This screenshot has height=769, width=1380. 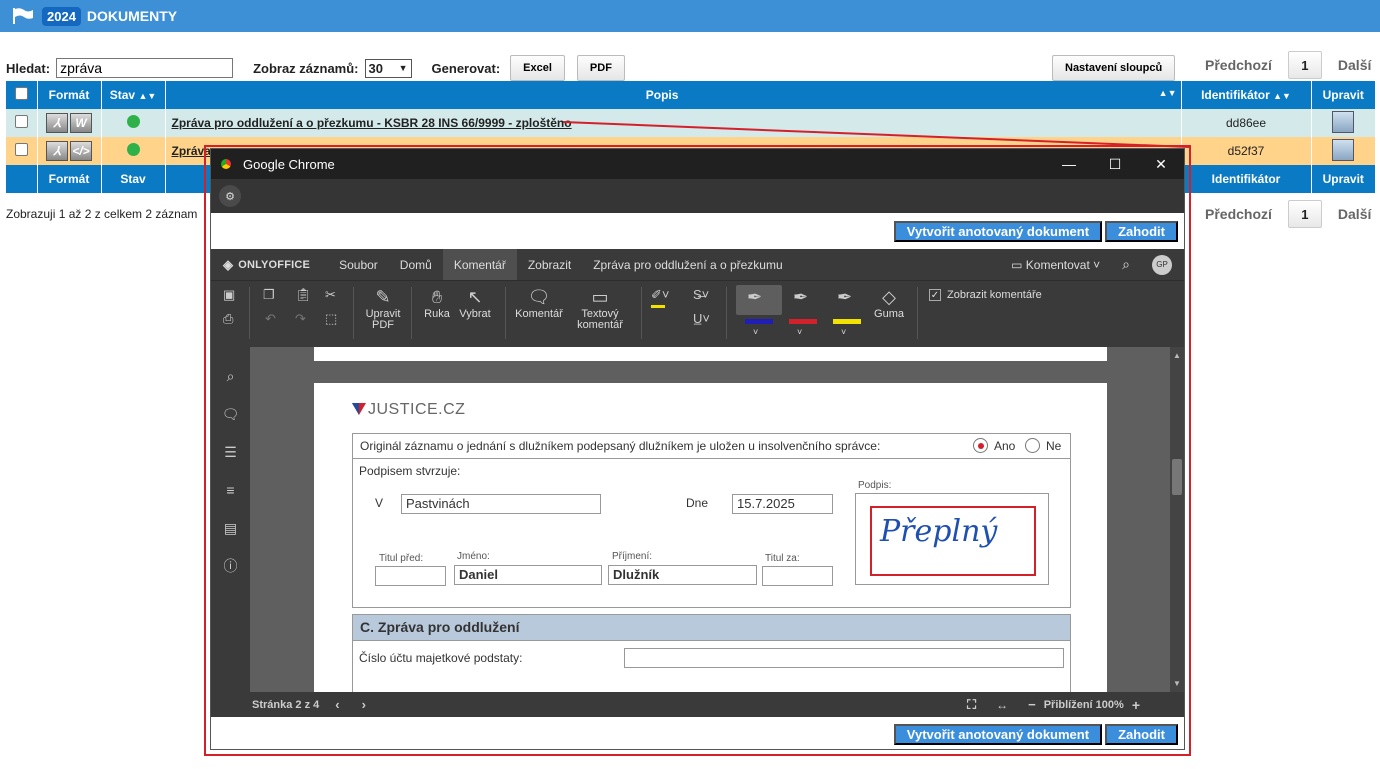 What do you see at coordinates (1002, 705) in the screenshot?
I see `fit-width-icon: ↔` at bounding box center [1002, 705].